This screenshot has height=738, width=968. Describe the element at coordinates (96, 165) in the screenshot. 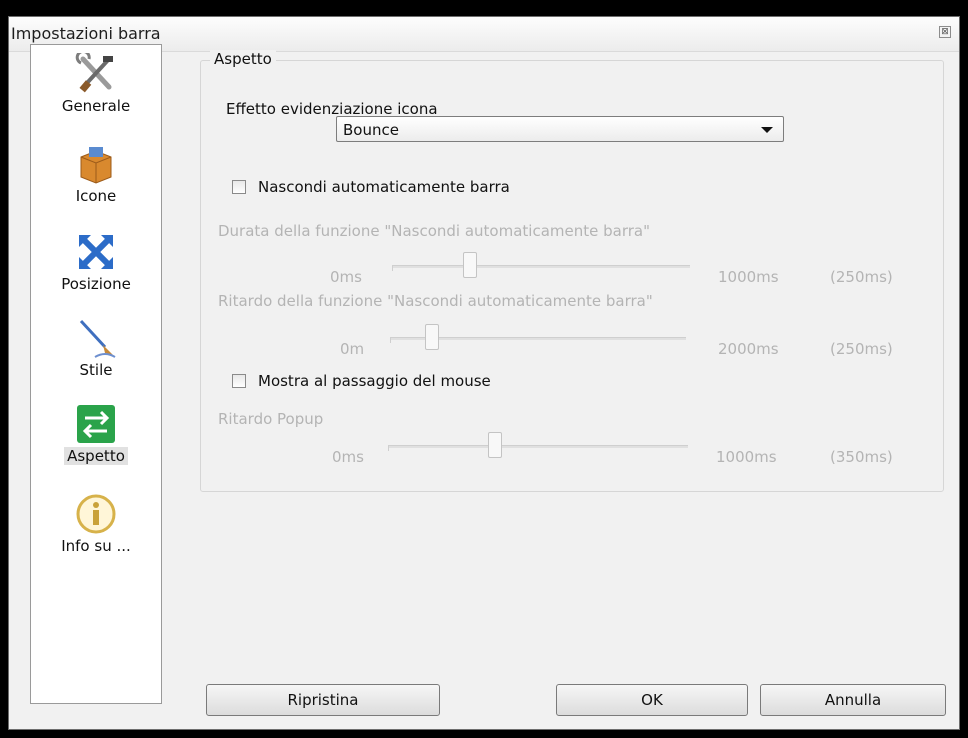

I see `box-icon` at that location.